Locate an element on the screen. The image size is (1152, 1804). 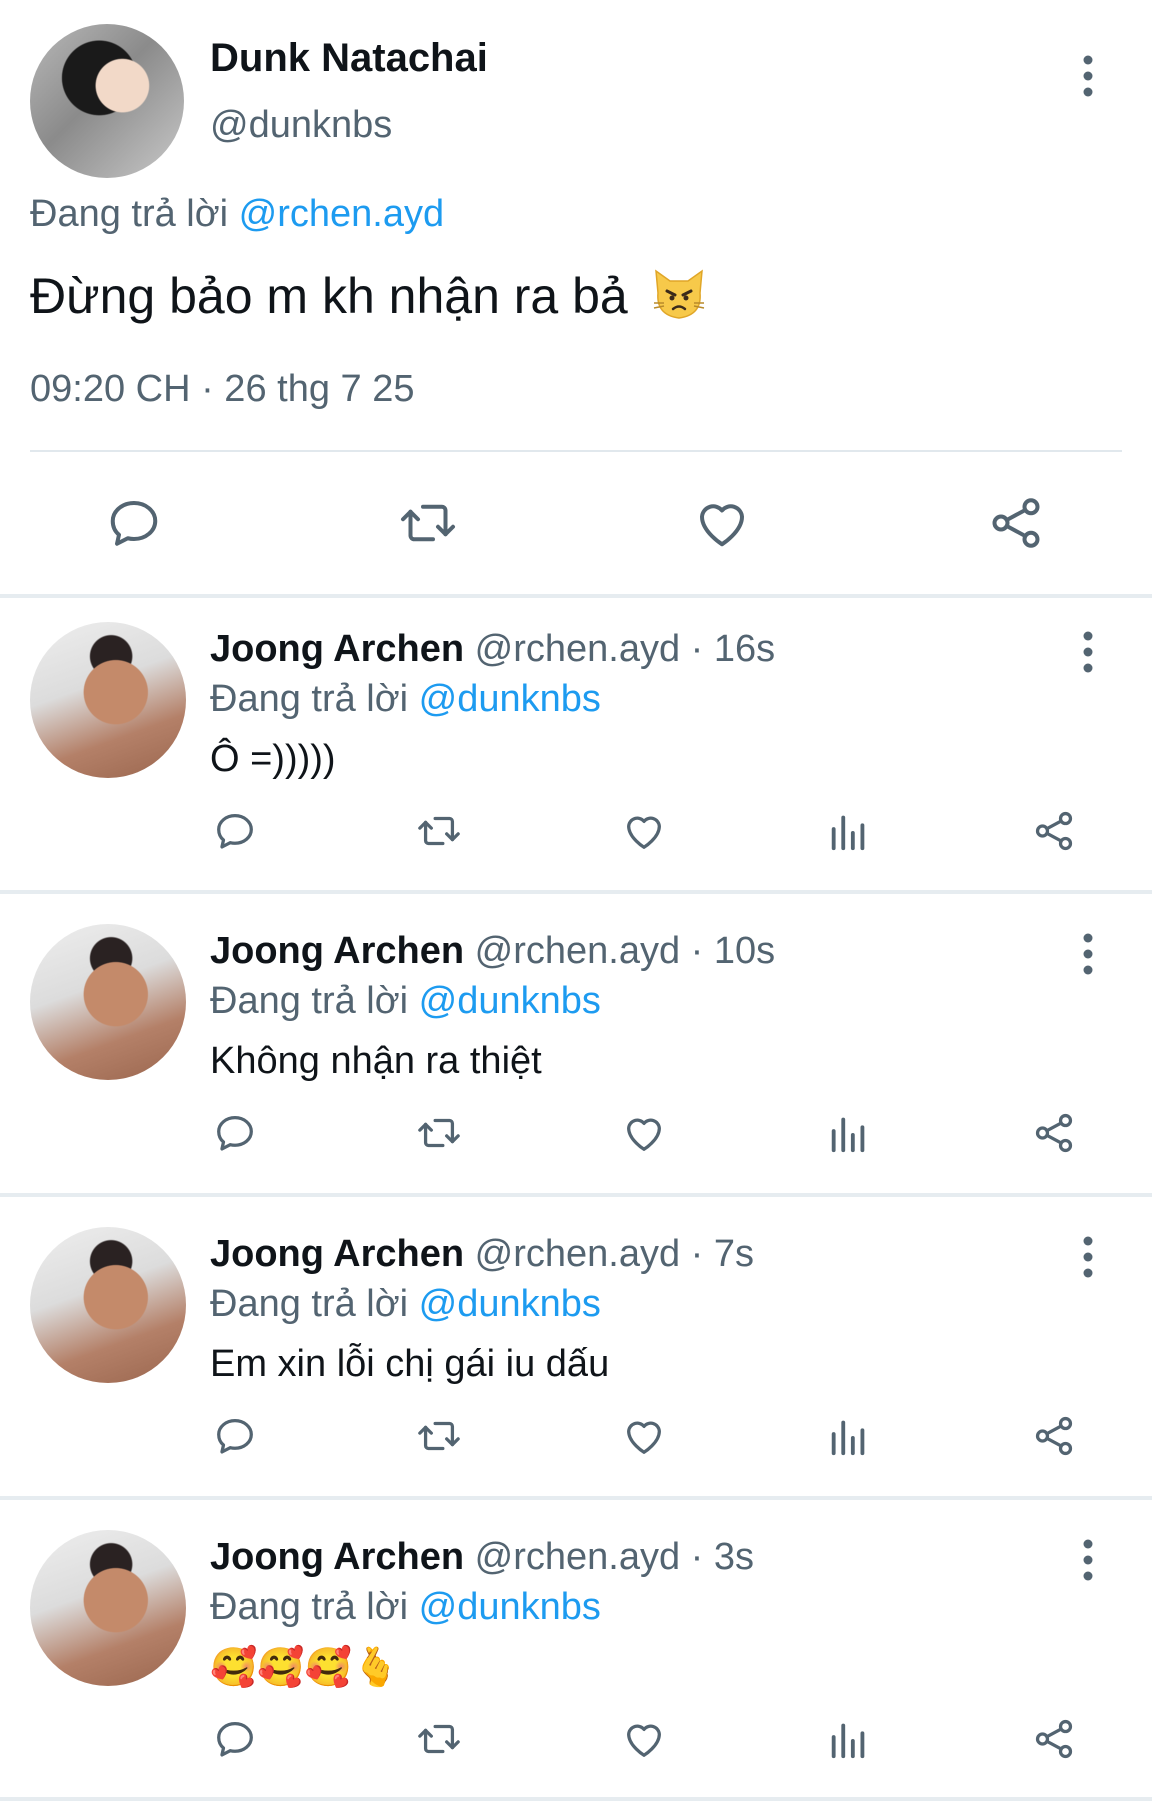
reply-time: 3s is located at coordinates (734, 1557).